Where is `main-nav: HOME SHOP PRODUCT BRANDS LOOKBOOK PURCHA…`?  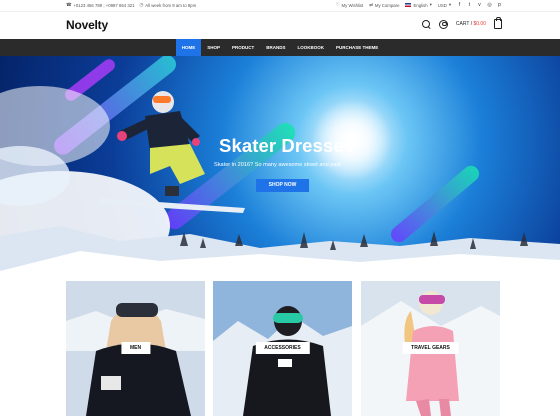 main-nav: HOME SHOP PRODUCT BRANDS LOOKBOOK PURCHA… is located at coordinates (280, 47).